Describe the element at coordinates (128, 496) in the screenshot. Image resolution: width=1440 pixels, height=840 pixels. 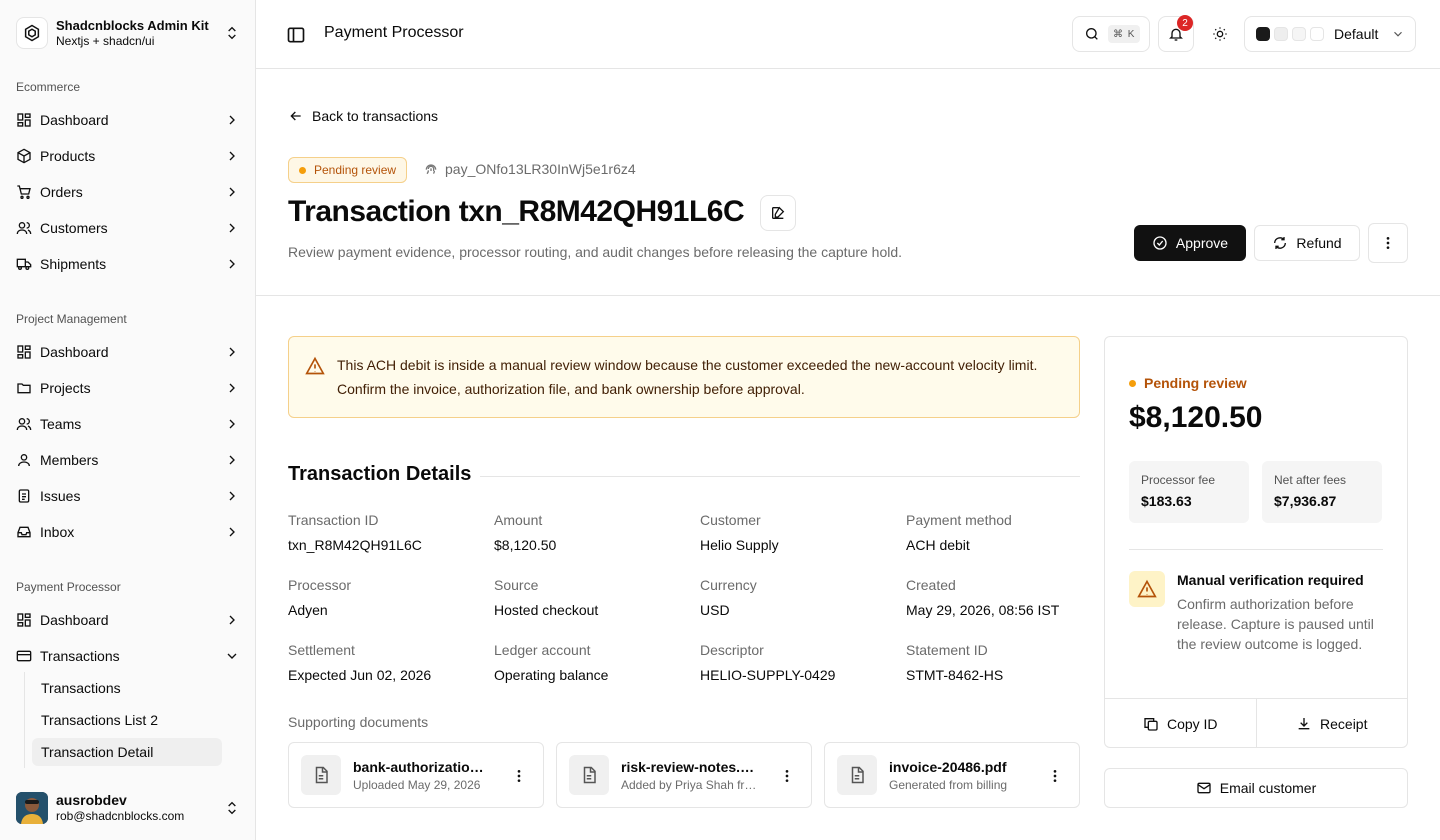
I see `sidebar-item-issues: Issues` at that location.